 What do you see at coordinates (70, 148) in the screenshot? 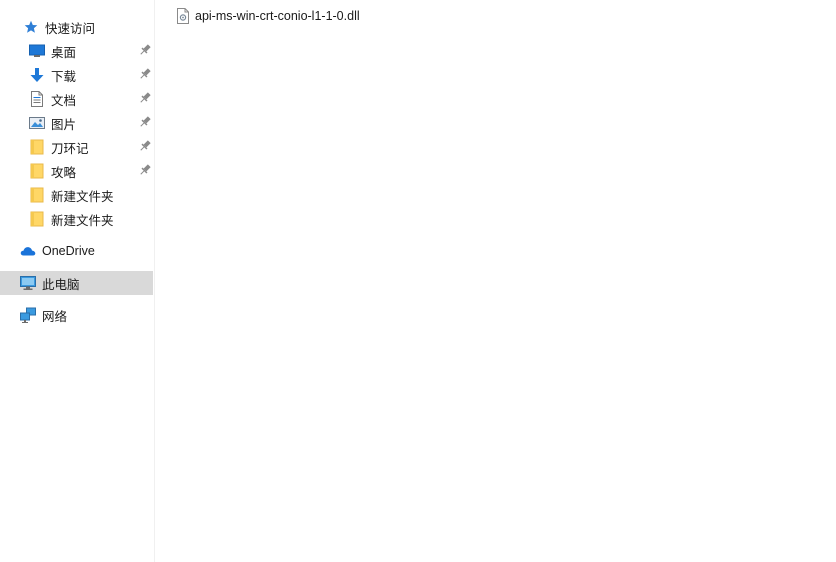
I see `nav-item-label: 刀环记` at bounding box center [70, 148].